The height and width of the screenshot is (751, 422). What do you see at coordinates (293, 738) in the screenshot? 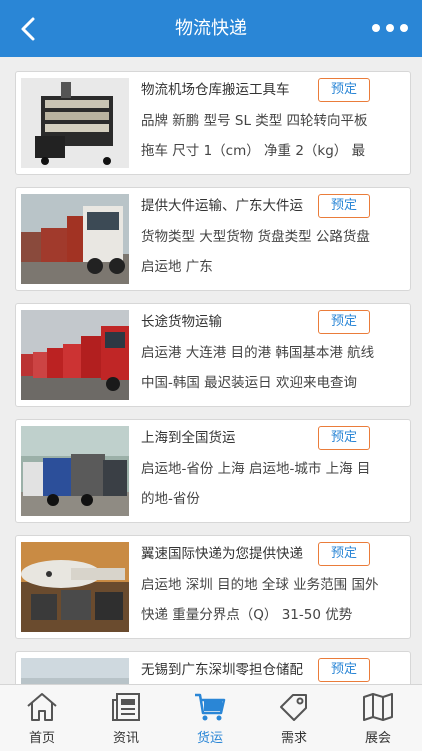
I see `tab-label: 需求` at bounding box center [293, 738].